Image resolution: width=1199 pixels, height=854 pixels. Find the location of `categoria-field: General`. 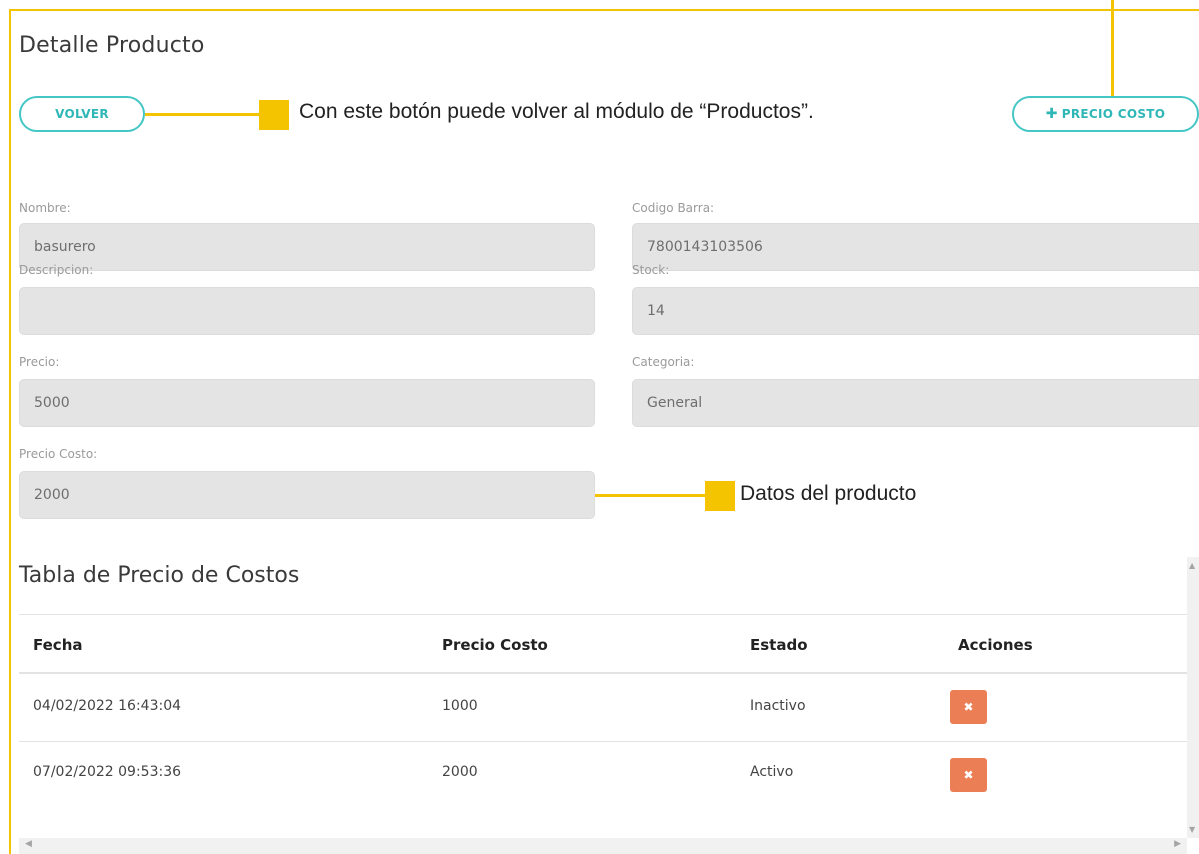

categoria-field: General is located at coordinates (915, 403).